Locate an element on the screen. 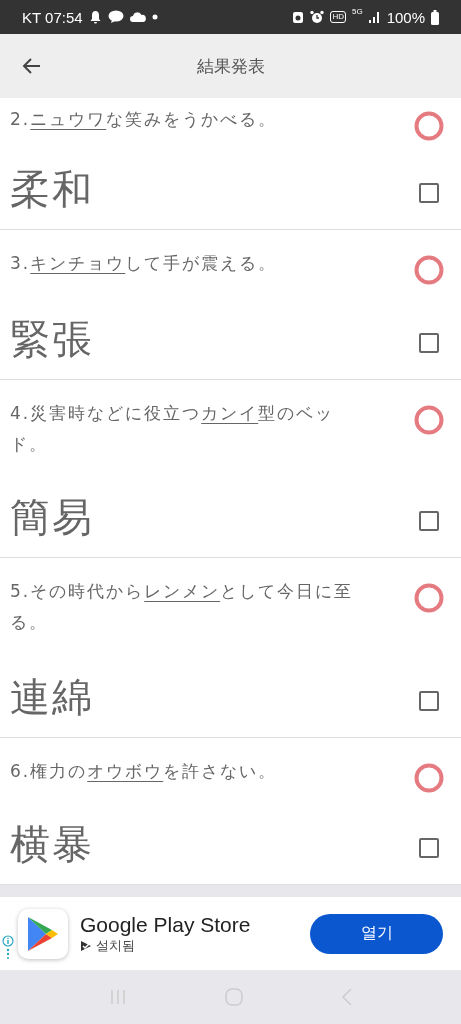 This screenshot has width=461, height=1024. question-text: 3.キンチョウ して手が震える。 is located at coordinates (144, 263).